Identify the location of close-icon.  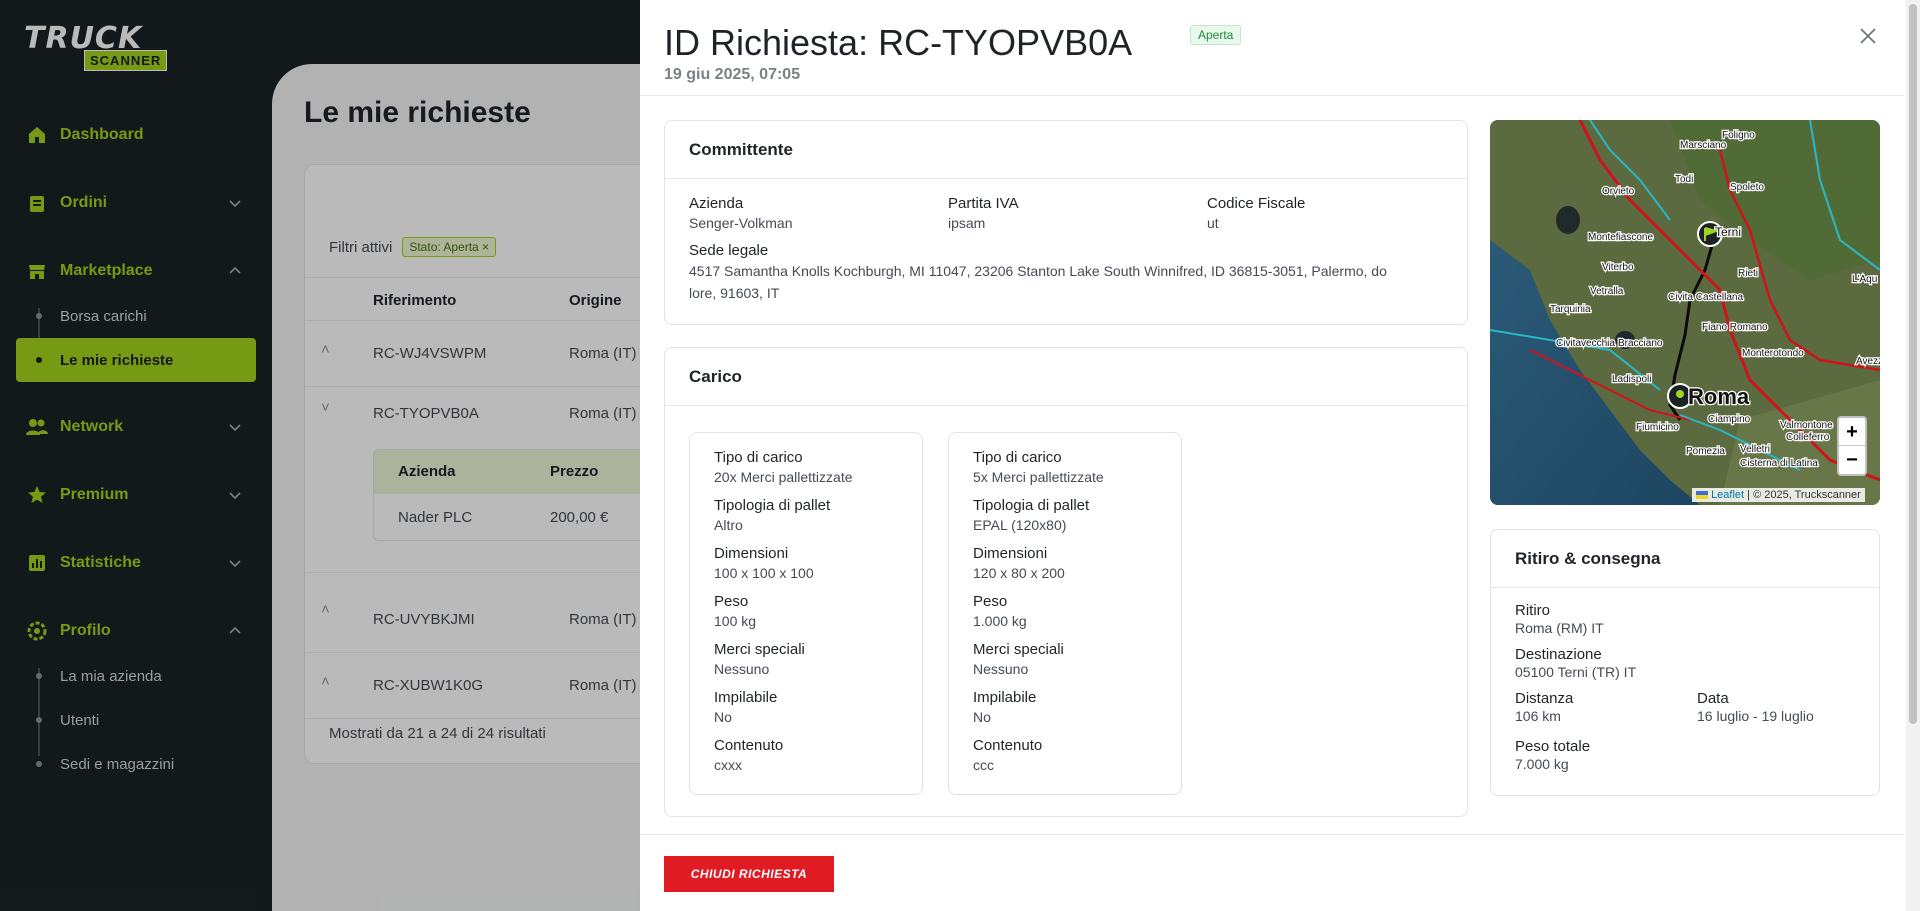
(1868, 36).